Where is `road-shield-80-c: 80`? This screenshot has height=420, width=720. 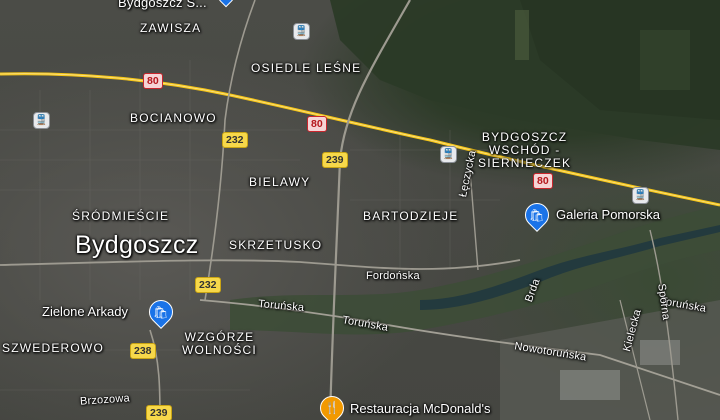
road-shield-80-c: 80 is located at coordinates (543, 181).